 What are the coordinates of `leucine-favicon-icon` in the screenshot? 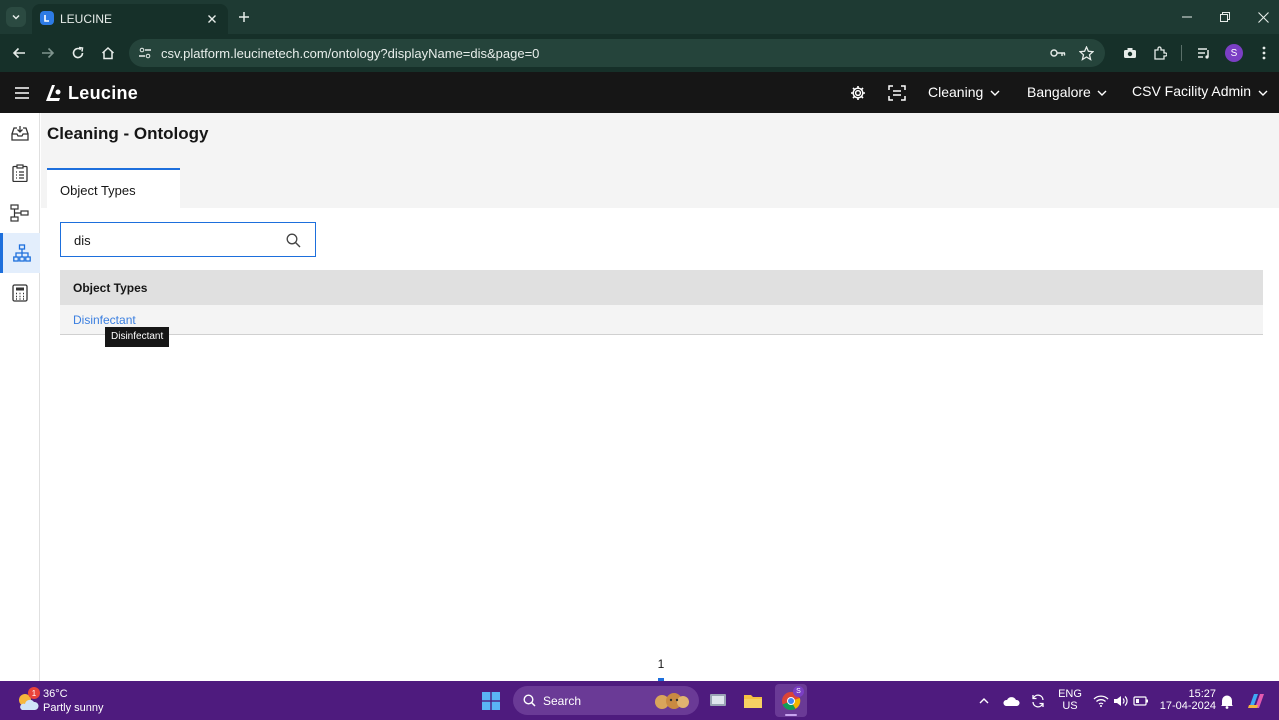 It's located at (47, 18).